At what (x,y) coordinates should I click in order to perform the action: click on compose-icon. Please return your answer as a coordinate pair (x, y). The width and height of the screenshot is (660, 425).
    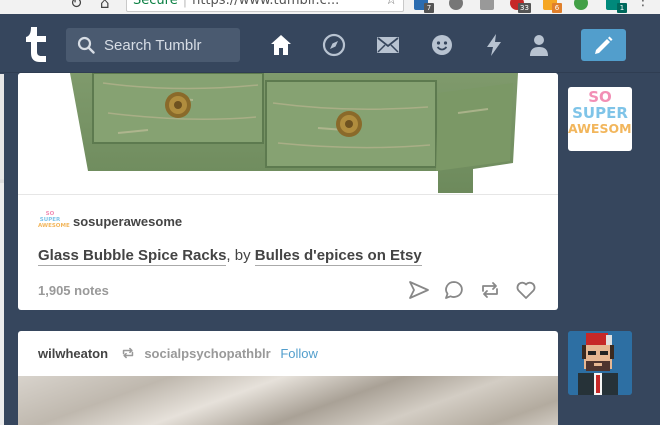
    Looking at the image, I should click on (604, 45).